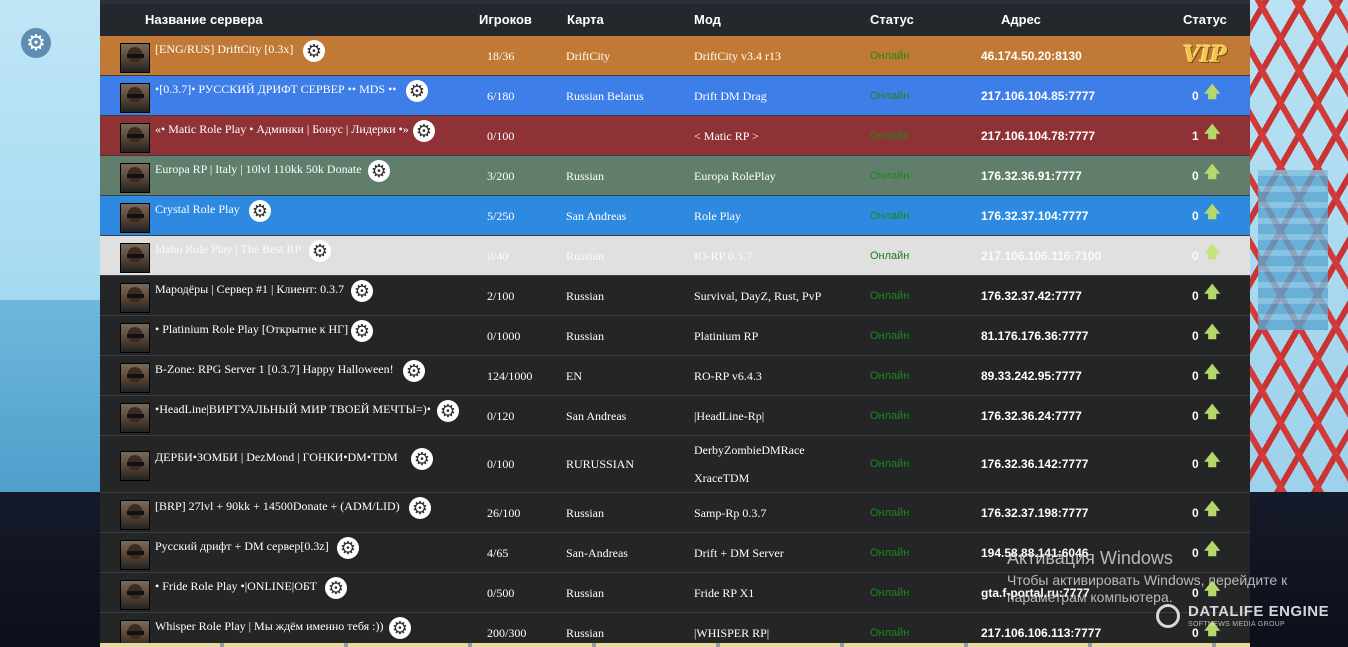 The height and width of the screenshot is (647, 1348). I want to click on settings-gear-icon: ⚙, so click(36, 43).